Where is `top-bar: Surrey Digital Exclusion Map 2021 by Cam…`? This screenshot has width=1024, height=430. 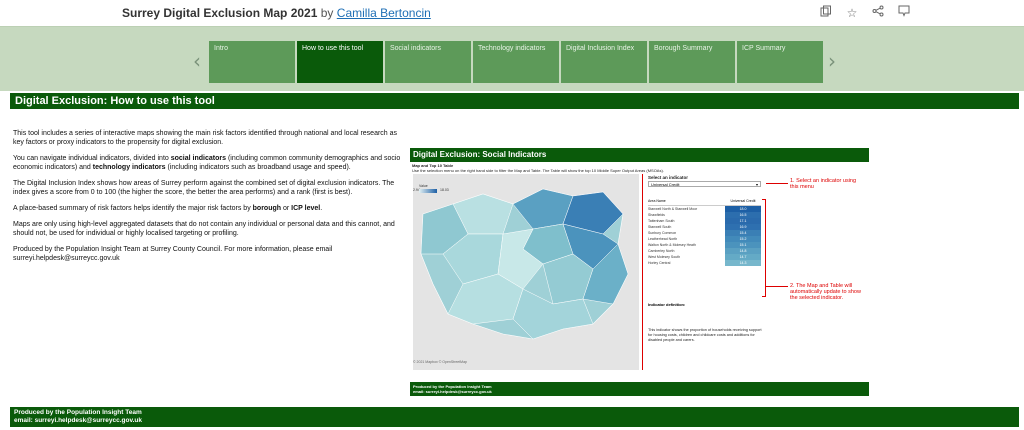 top-bar: Surrey Digital Exclusion Map 2021 by Cam… is located at coordinates (512, 13).